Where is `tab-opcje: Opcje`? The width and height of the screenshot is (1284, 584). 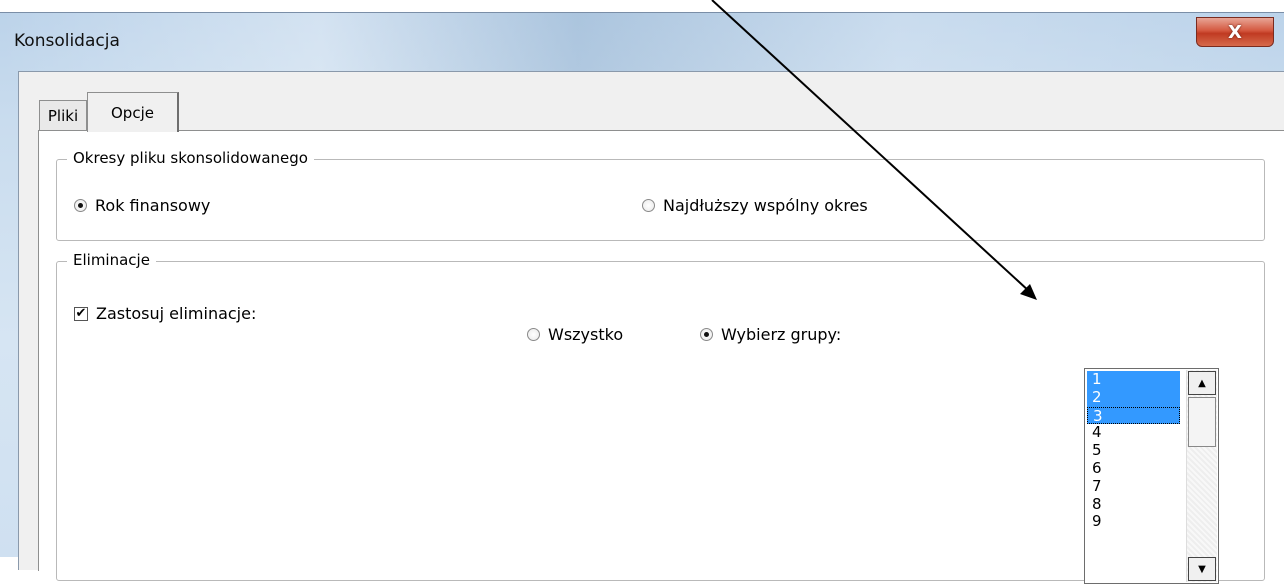
tab-opcje: Opcje is located at coordinates (133, 112).